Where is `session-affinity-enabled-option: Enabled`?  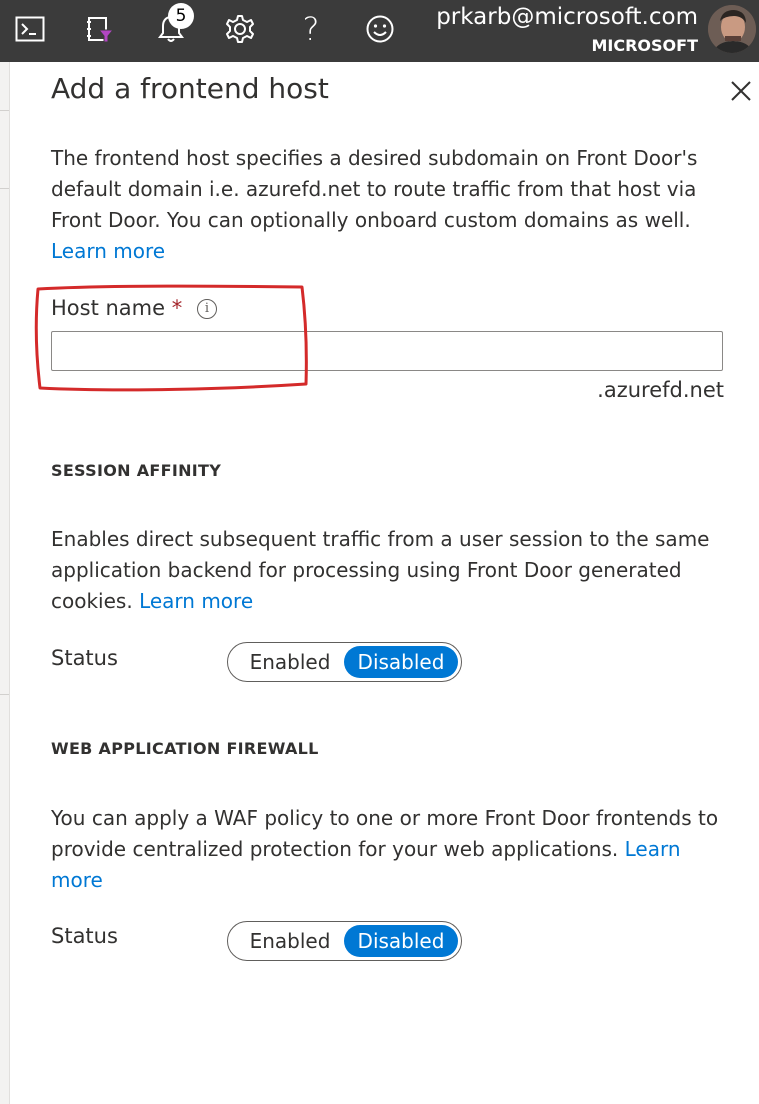
session-affinity-enabled-option: Enabled is located at coordinates (290, 662).